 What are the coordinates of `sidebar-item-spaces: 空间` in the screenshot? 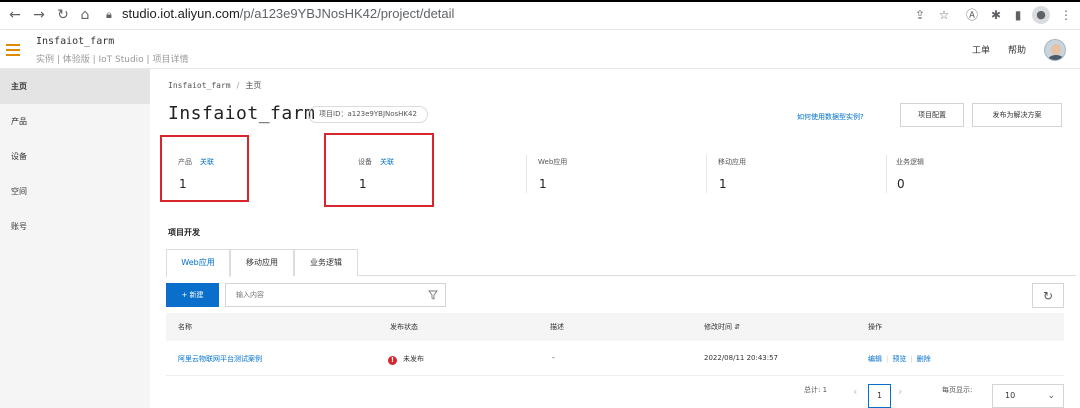 It's located at (75, 191).